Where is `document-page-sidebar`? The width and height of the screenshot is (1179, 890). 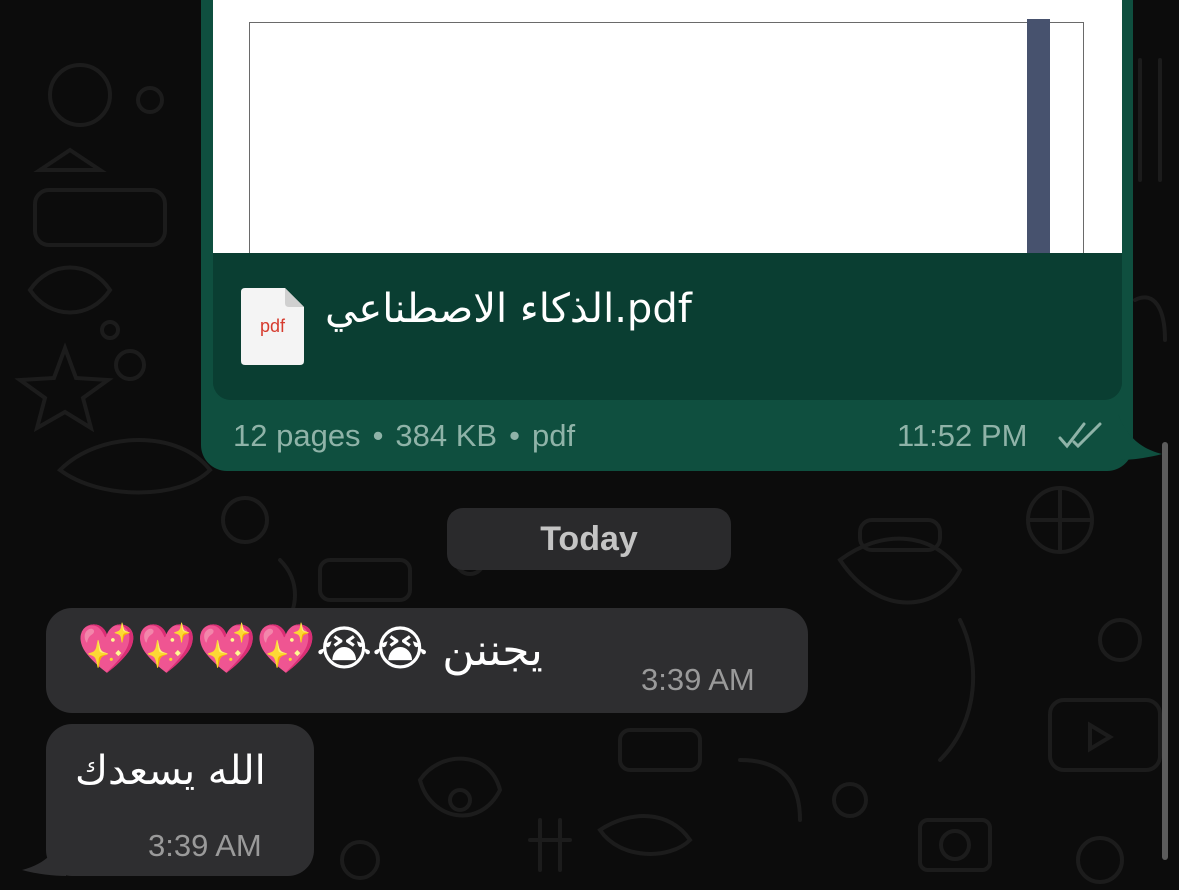
document-page-sidebar is located at coordinates (1038, 136).